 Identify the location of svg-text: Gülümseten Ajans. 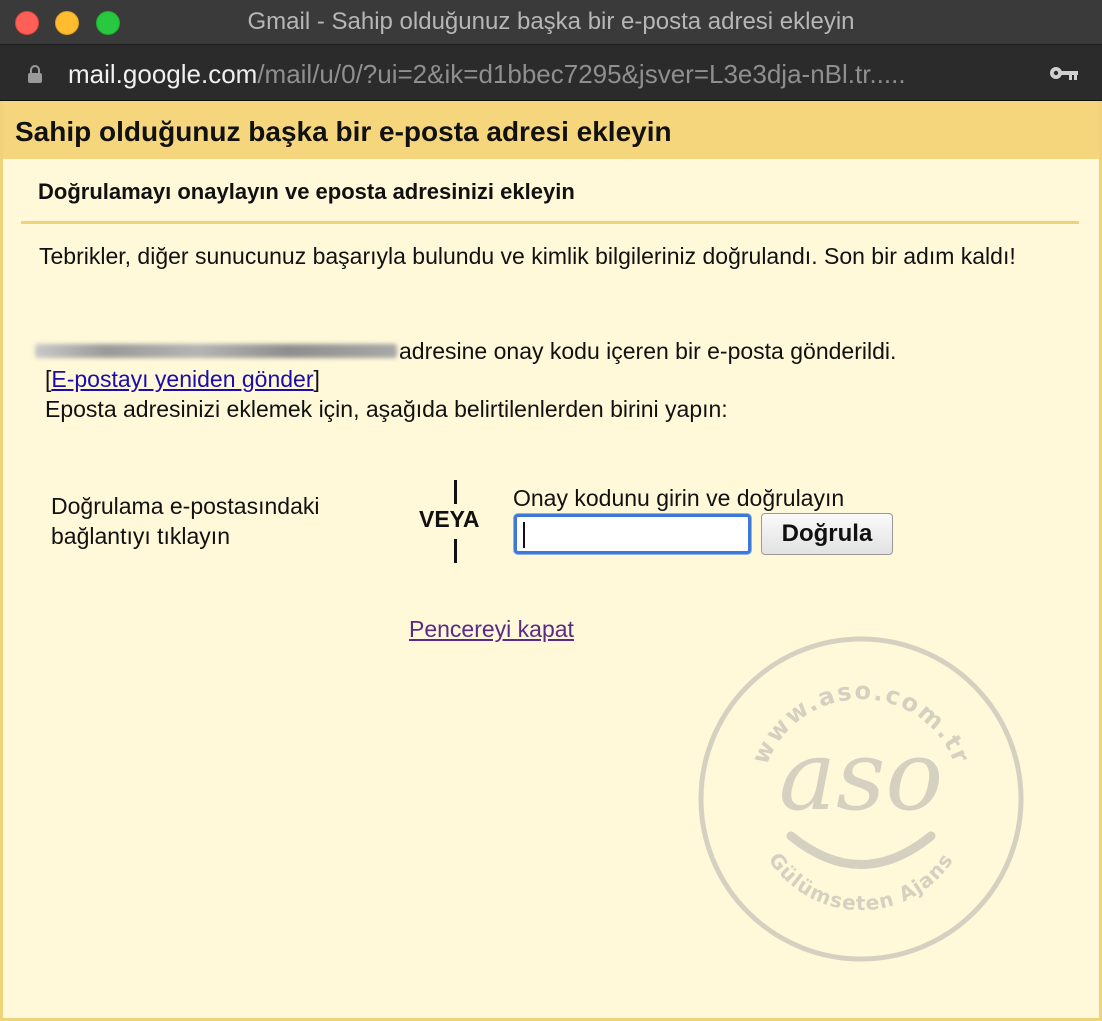
(861, 881).